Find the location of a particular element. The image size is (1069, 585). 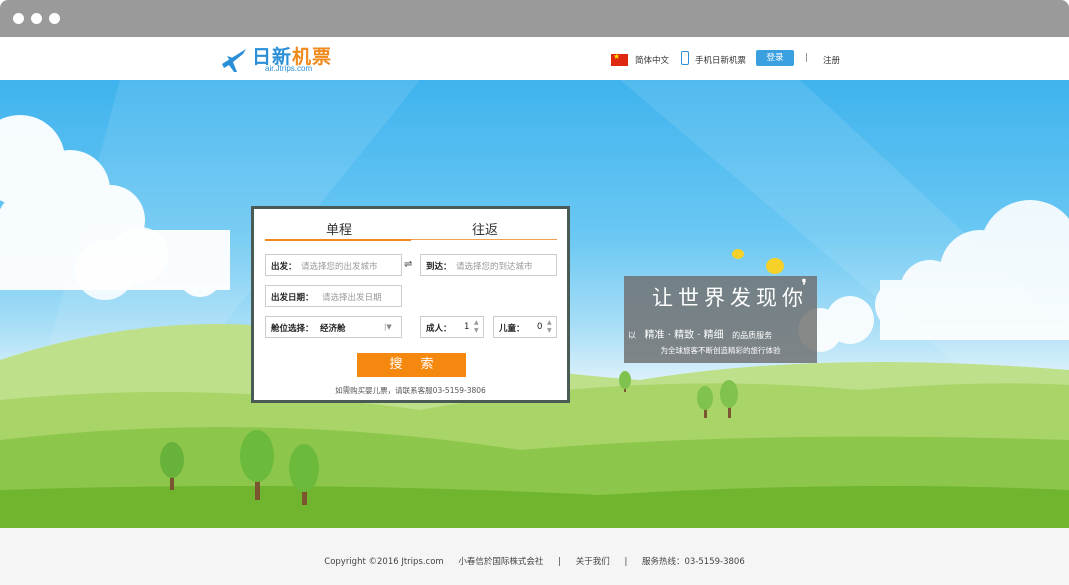

browser-chrome is located at coordinates (534, 18).